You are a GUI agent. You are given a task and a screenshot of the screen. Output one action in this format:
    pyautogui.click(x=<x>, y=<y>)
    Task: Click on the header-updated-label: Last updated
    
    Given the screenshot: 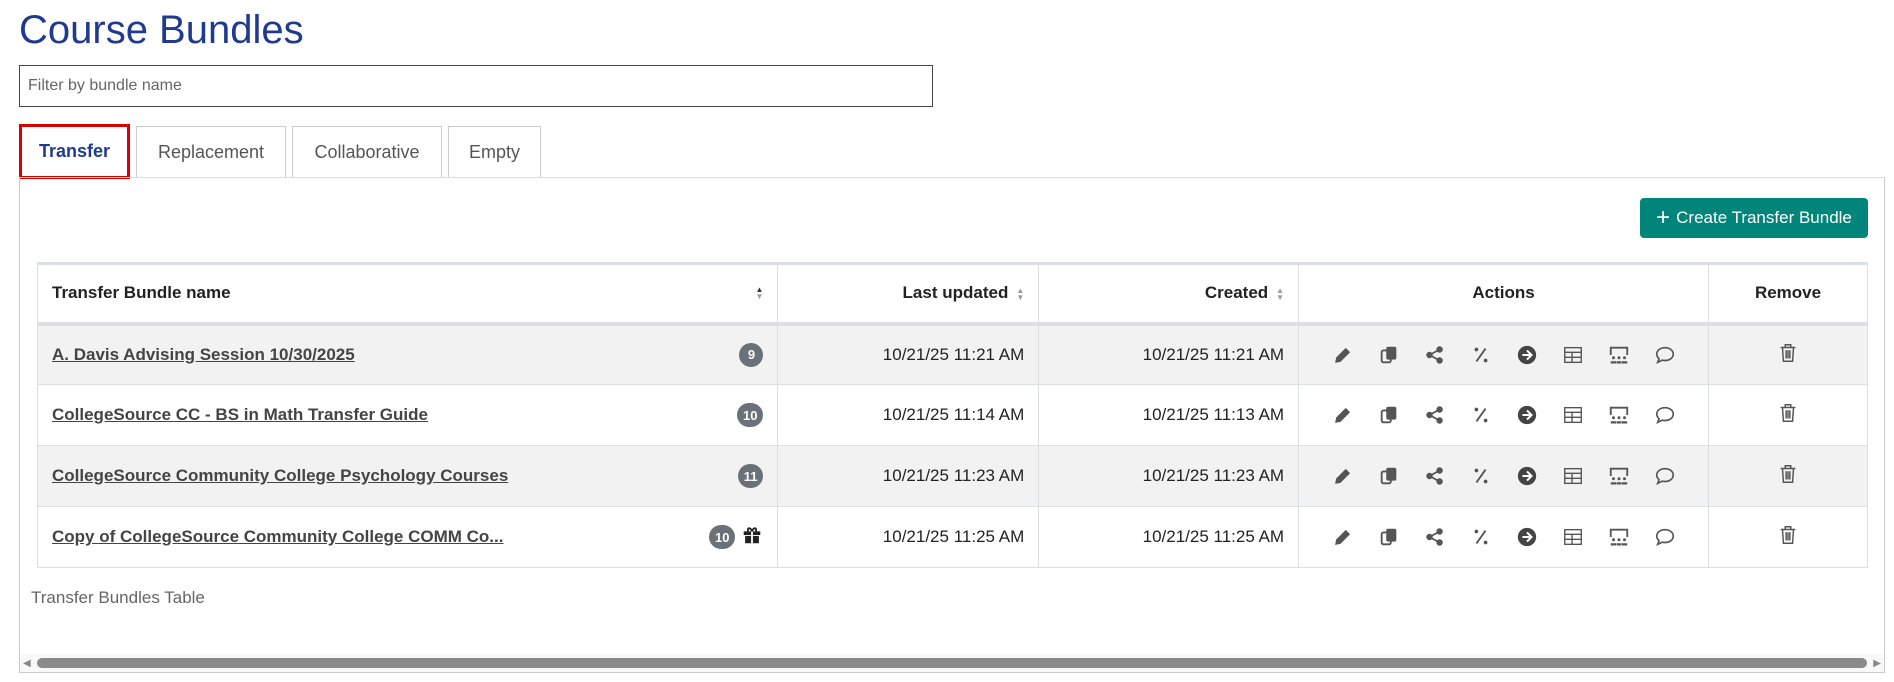 What is the action you would take?
    pyautogui.click(x=955, y=293)
    